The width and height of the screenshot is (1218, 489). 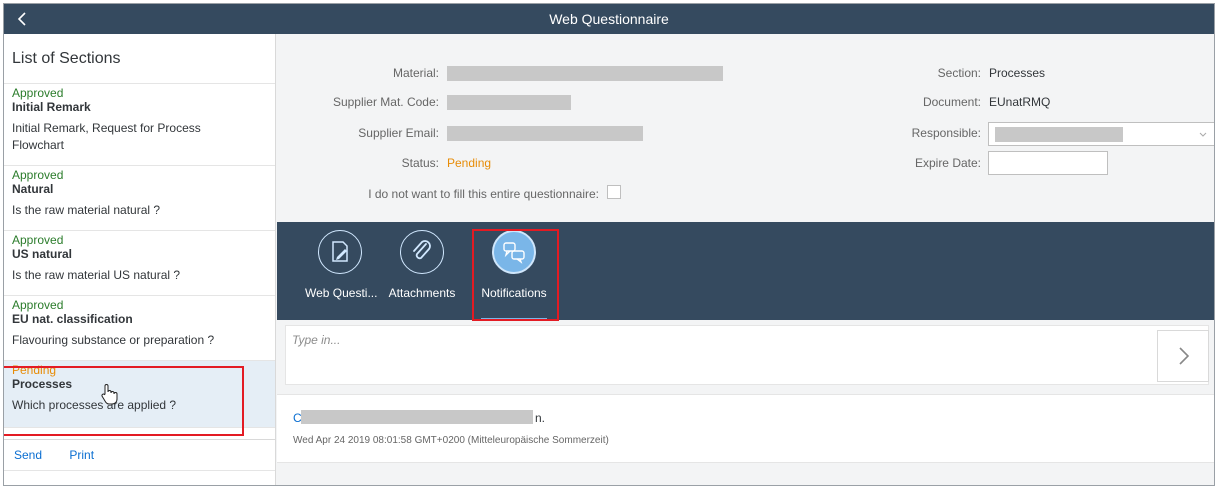 What do you see at coordinates (124, 401) in the screenshot?
I see `highlight-processes-item` at bounding box center [124, 401].